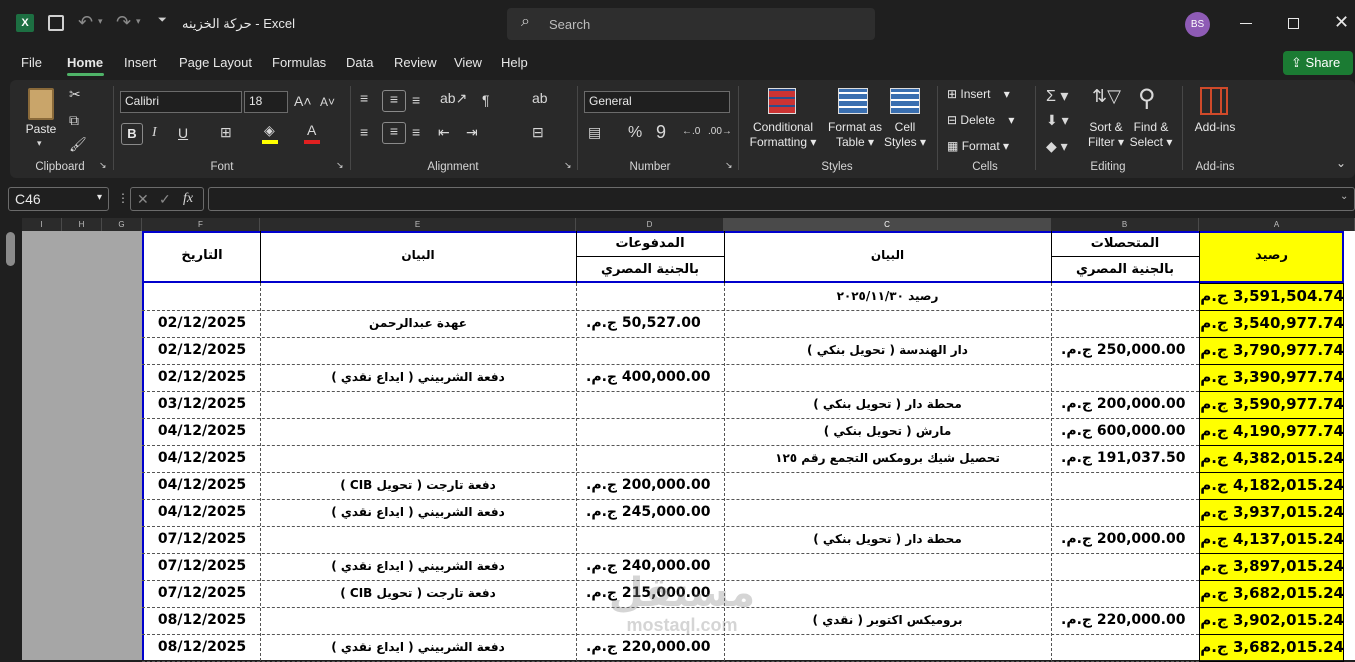 The height and width of the screenshot is (662, 1355). What do you see at coordinates (75, 94) in the screenshot?
I see `cut-icon: ✂` at bounding box center [75, 94].